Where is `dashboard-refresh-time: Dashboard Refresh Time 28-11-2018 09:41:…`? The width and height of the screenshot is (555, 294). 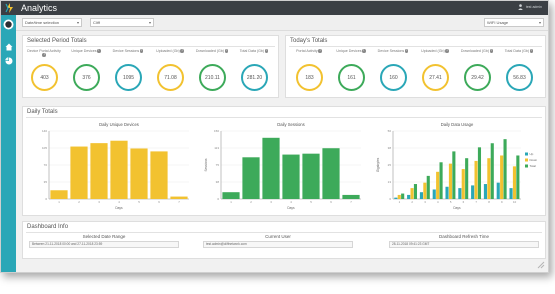 dashboard-refresh-time: Dashboard Refresh Time 28-11-2018 09:41:… is located at coordinates (464, 241).